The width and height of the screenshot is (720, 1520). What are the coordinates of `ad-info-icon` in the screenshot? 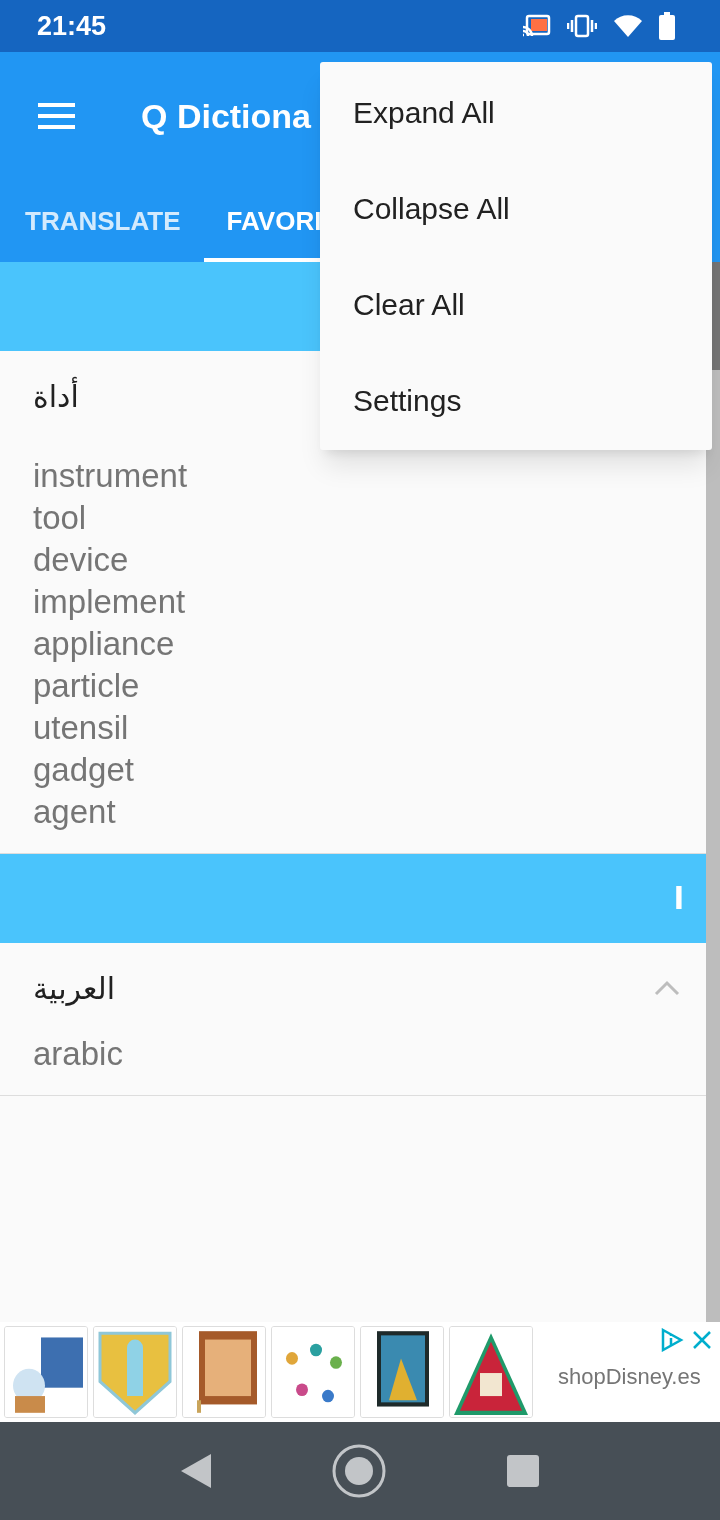 It's located at (672, 1340).